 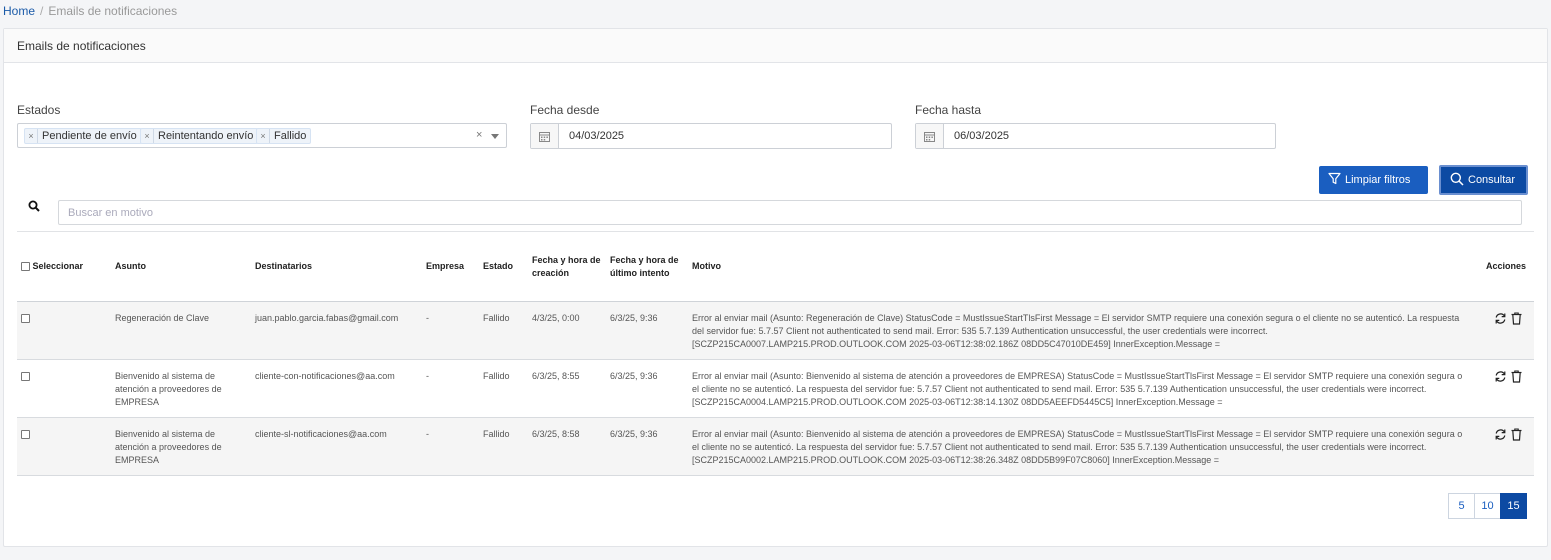 I want to click on select-all-checkbox, so click(x=25, y=267).